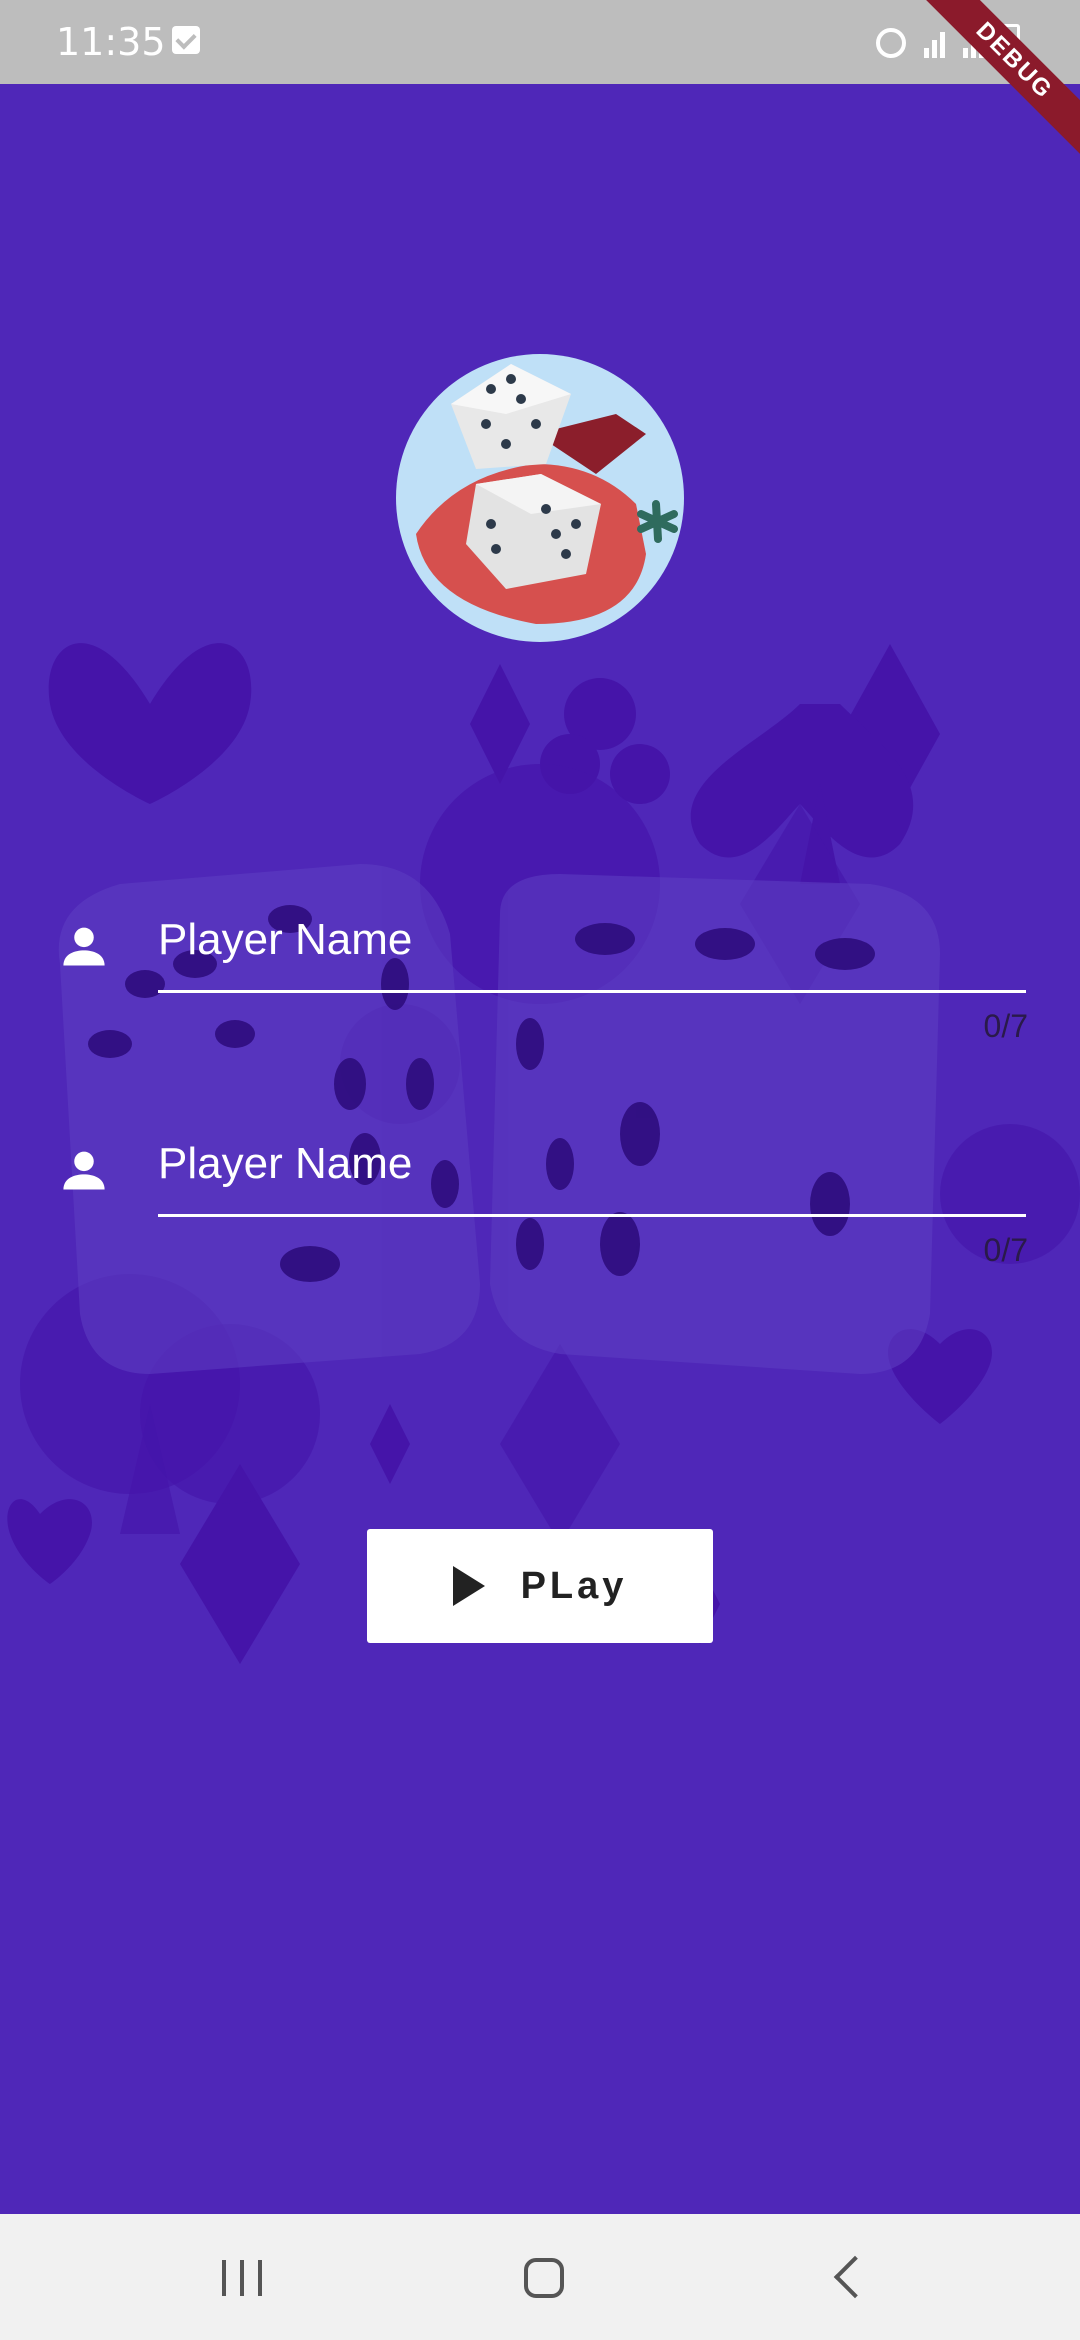 This screenshot has height=2340, width=1080. Describe the element at coordinates (948, 41) in the screenshot. I see `status-icons` at that location.